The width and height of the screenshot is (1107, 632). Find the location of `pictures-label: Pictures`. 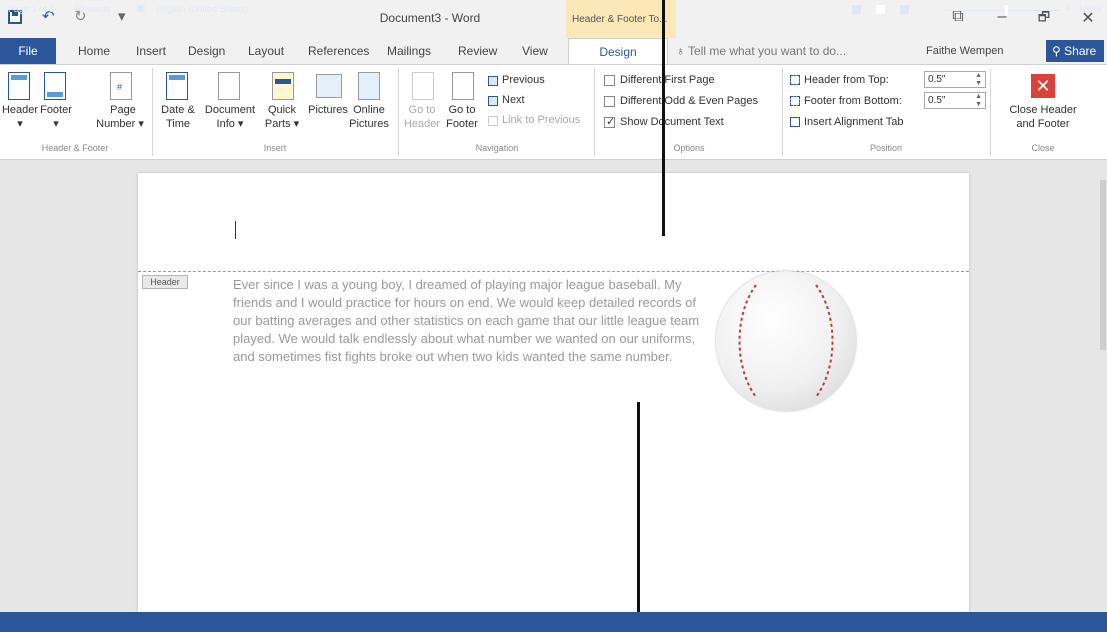

pictures-label: Pictures is located at coordinates (328, 110).